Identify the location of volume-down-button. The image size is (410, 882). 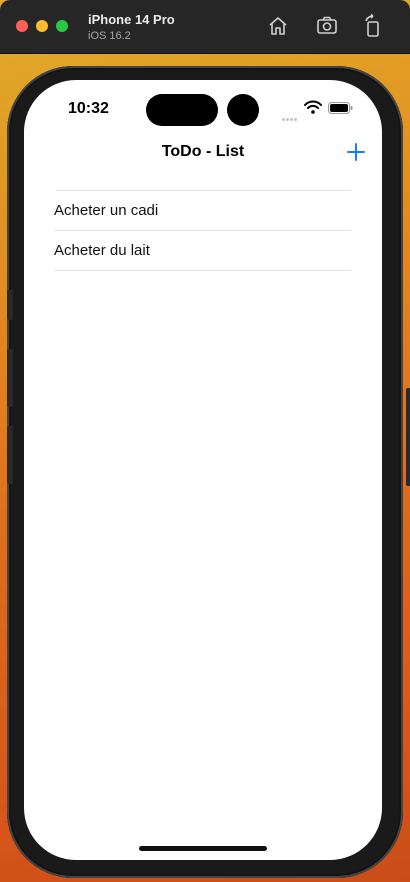
(10, 455).